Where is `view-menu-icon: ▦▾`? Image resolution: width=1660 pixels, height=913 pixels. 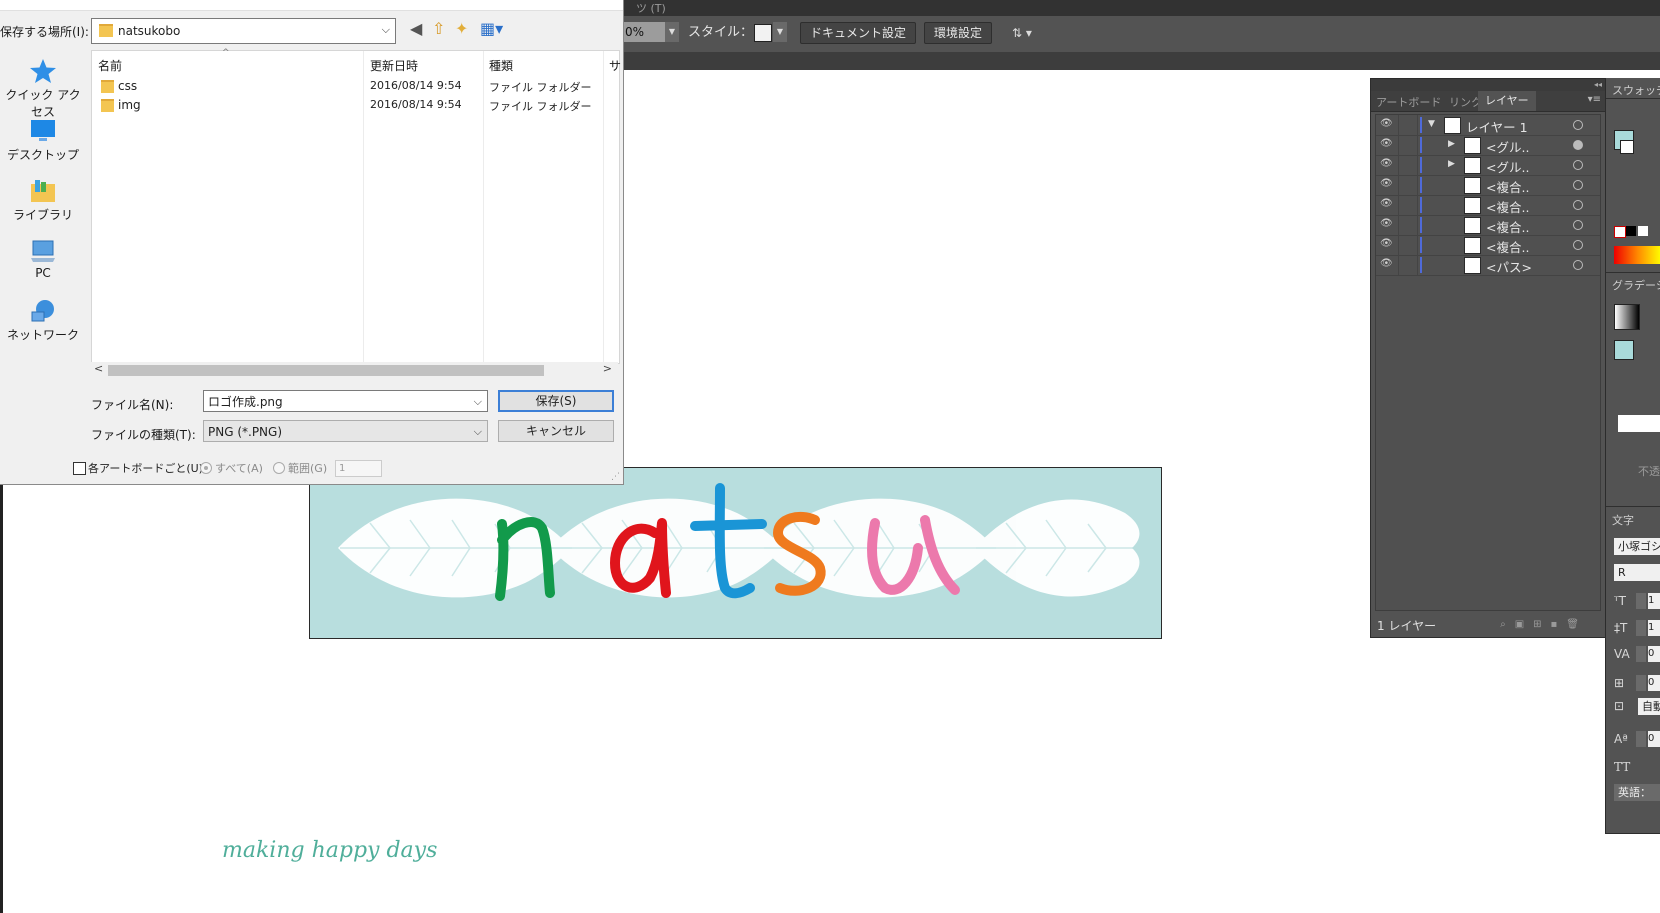
view-menu-icon: ▦▾ is located at coordinates (491, 29).